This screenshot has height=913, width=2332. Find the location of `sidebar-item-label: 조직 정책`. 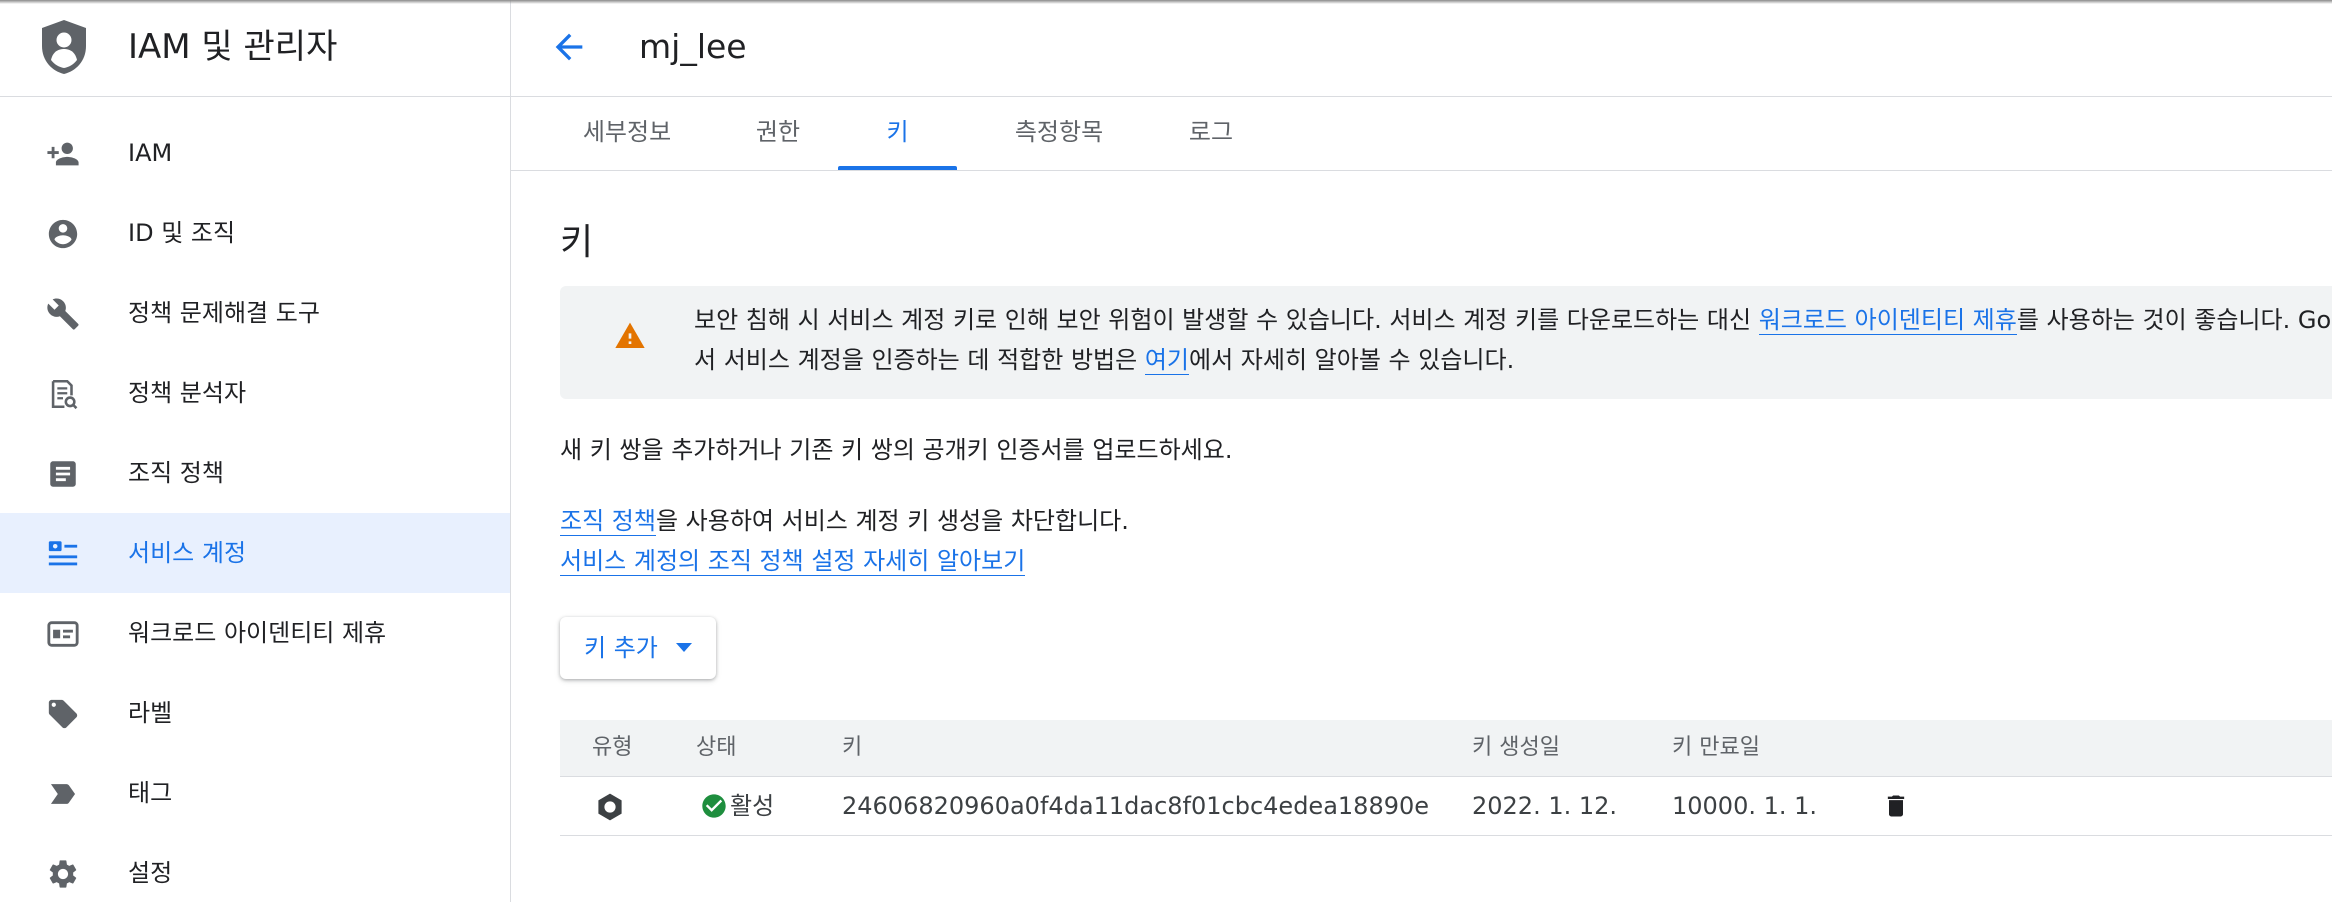

sidebar-item-label: 조직 정책 is located at coordinates (176, 473).